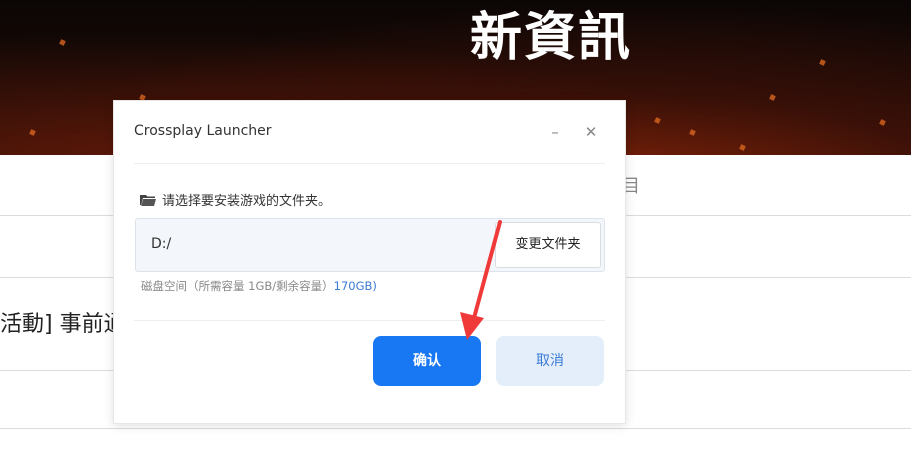 The height and width of the screenshot is (464, 911). Describe the element at coordinates (427, 361) in the screenshot. I see `confirm-button: 确认` at that location.